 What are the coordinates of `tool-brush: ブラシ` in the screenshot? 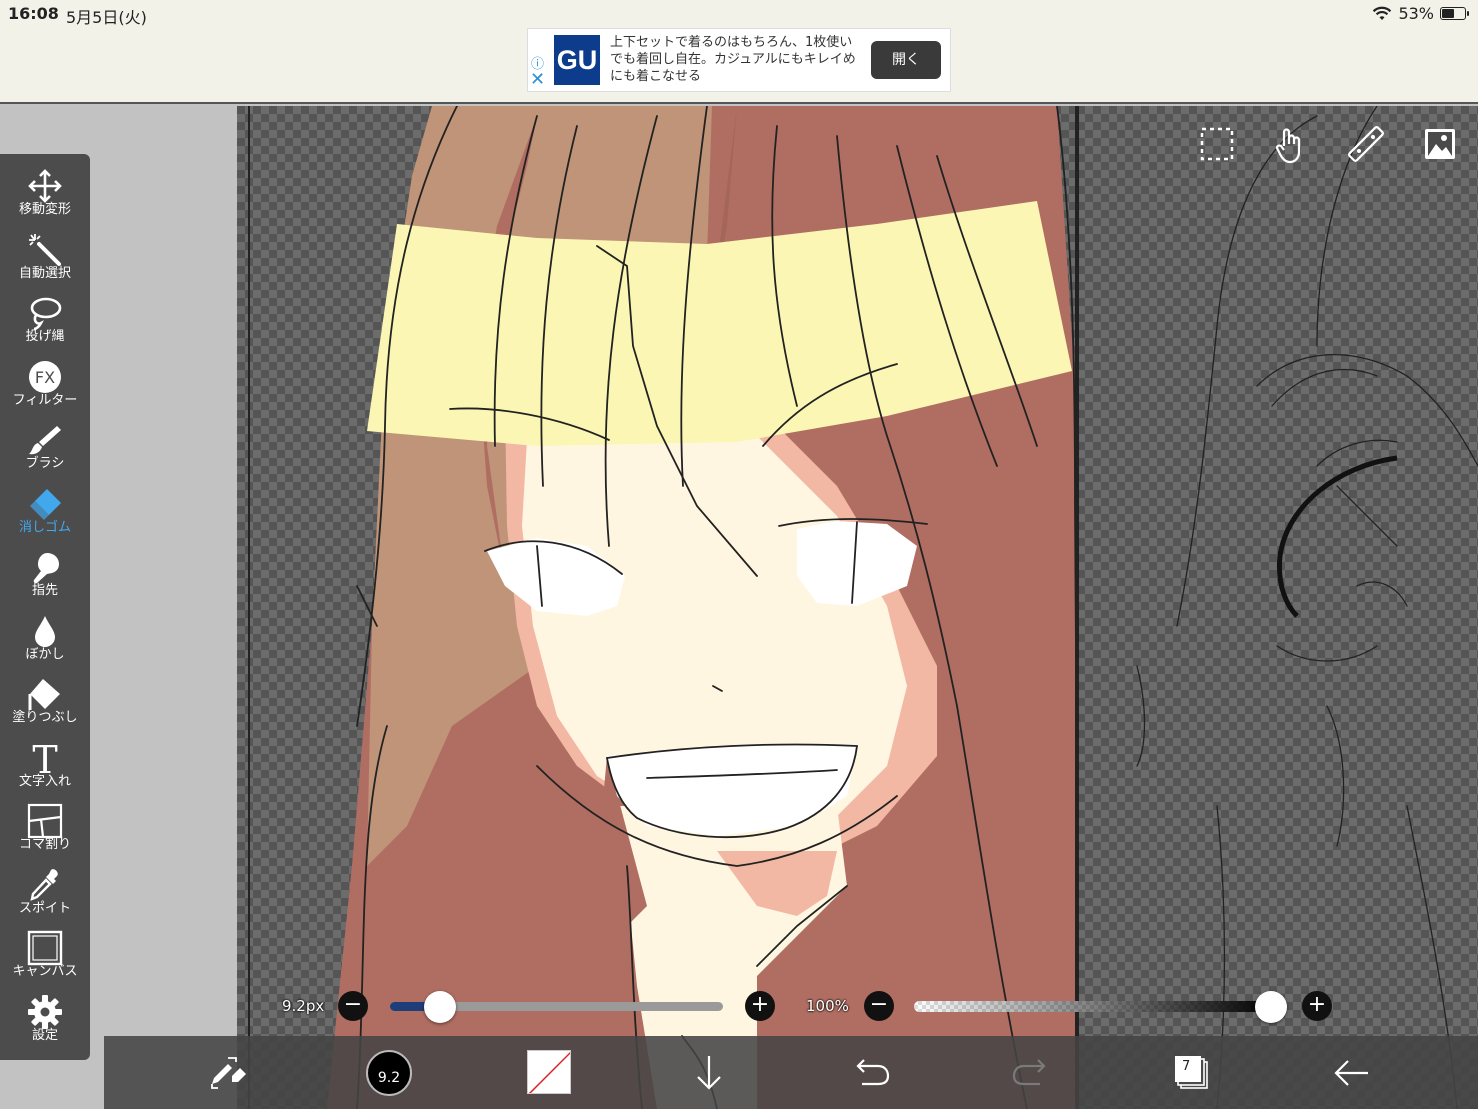 It's located at (45, 449).